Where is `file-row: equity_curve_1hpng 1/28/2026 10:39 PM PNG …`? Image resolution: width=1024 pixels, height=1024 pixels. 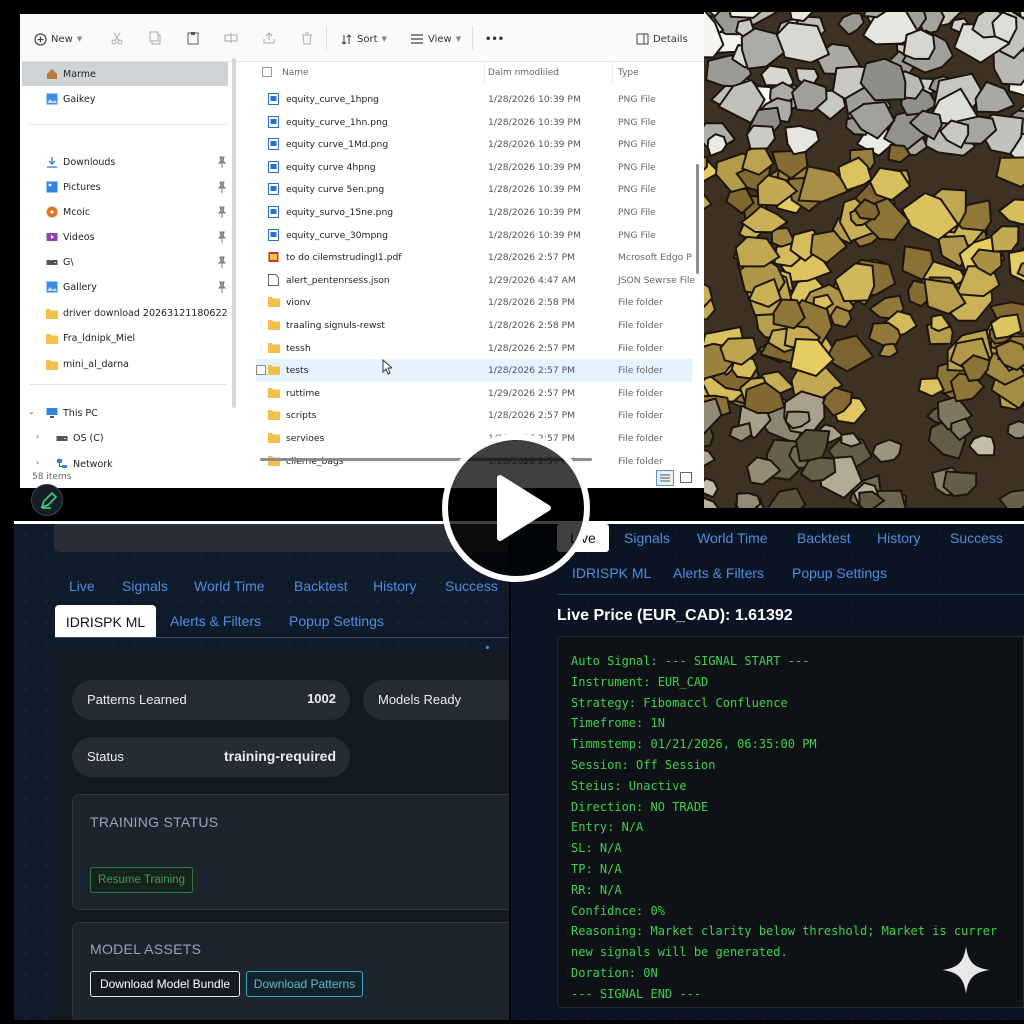 file-row: equity_curve_1hpng 1/28/2026 10:39 PM PNG … is located at coordinates (474, 99).